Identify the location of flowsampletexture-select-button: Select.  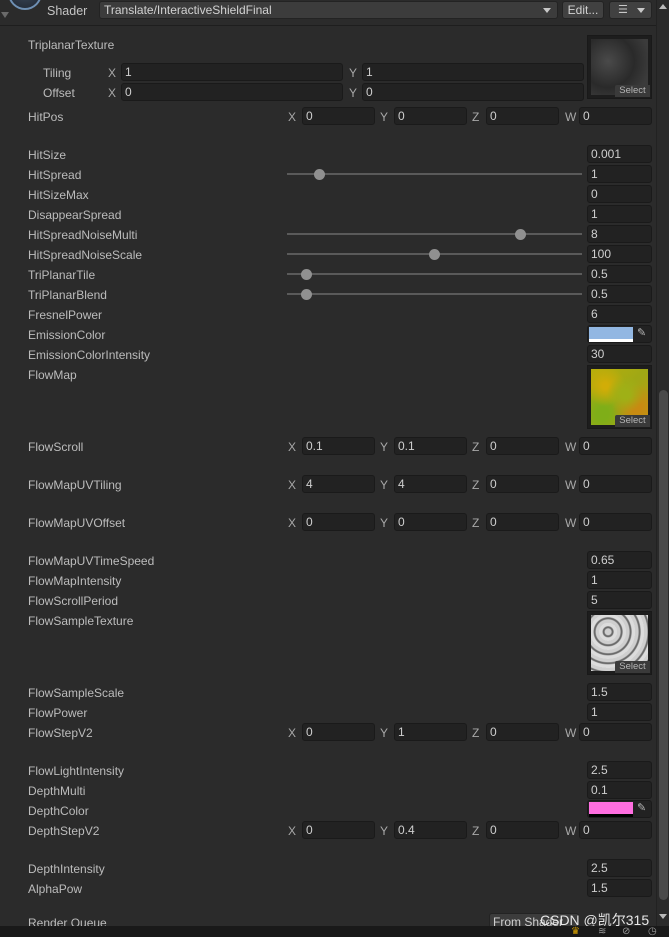
(632, 667).